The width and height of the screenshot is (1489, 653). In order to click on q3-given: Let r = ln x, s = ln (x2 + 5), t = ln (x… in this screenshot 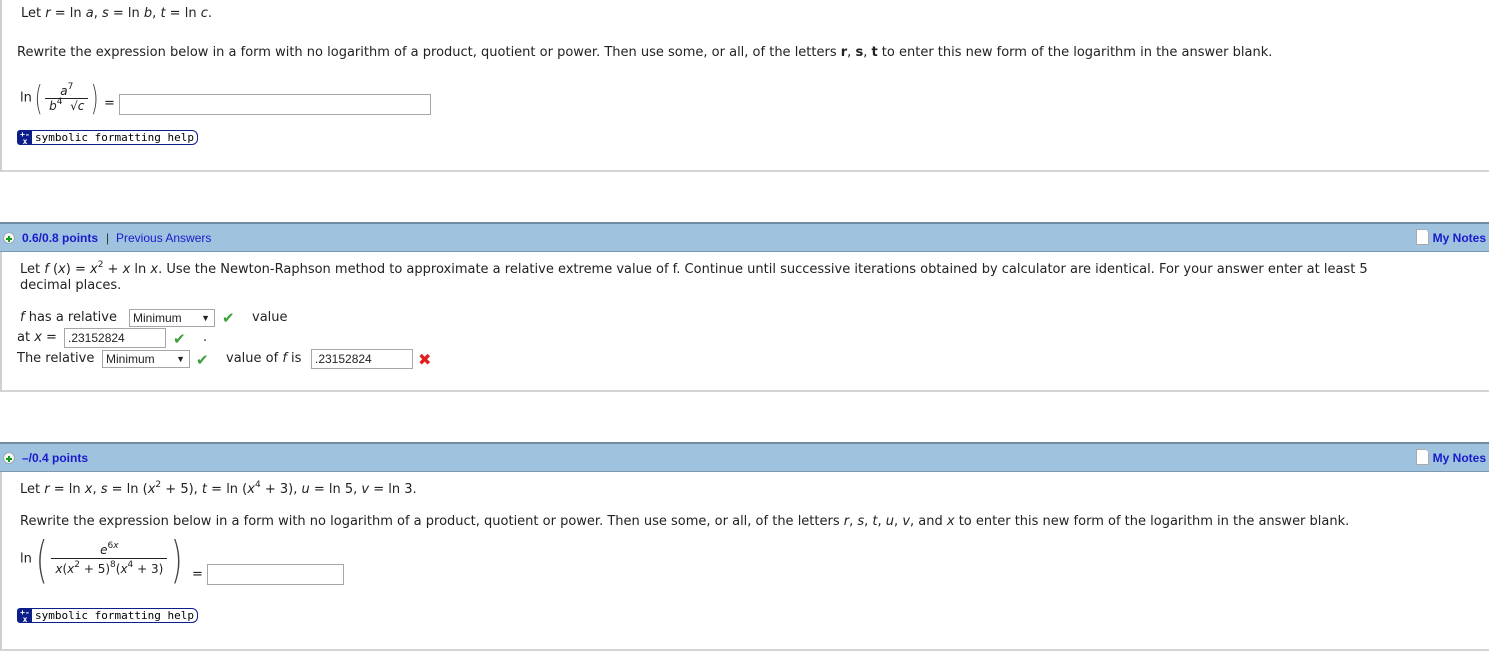, I will do `click(218, 488)`.